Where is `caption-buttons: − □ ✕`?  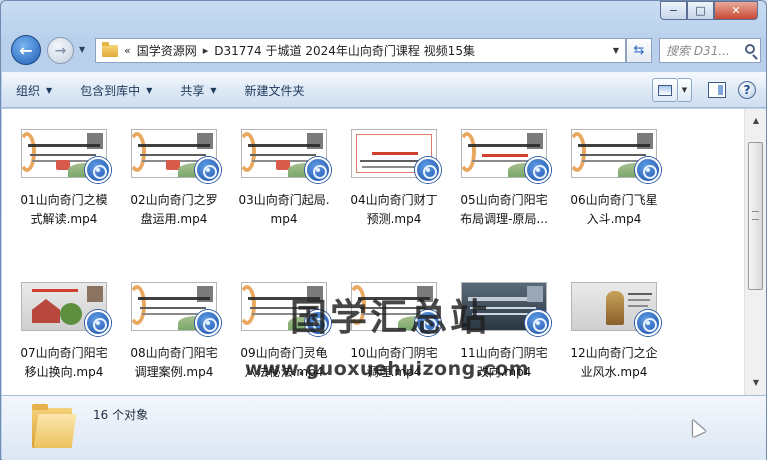
caption-buttons: − □ ✕ is located at coordinates (709, 10).